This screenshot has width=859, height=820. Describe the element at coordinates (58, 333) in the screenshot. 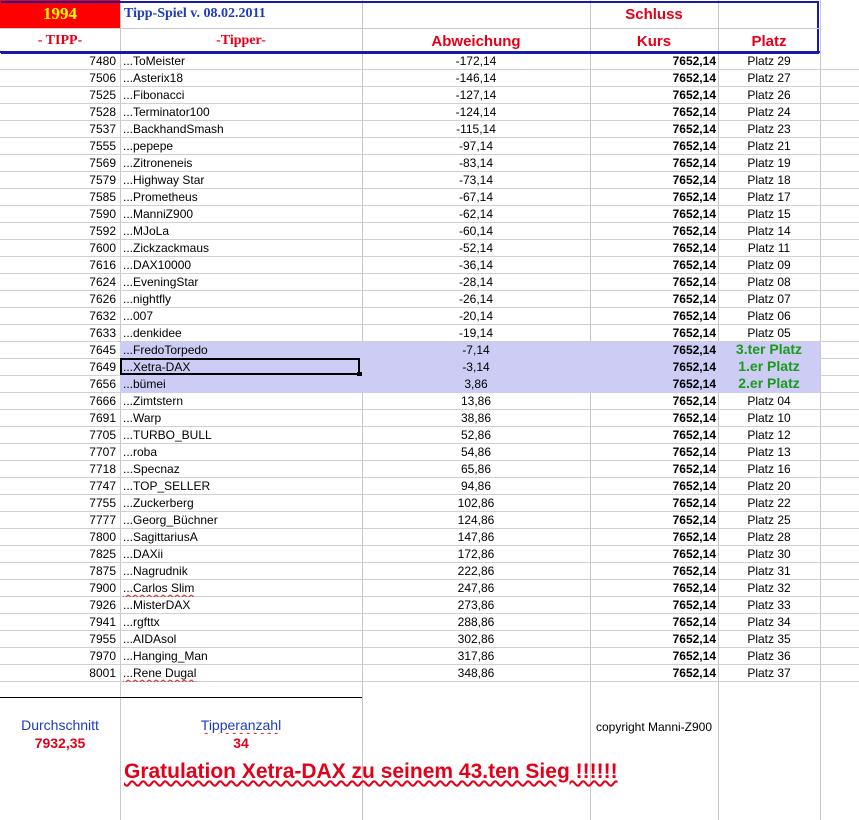

I see `tipp-cell: 7633` at that location.